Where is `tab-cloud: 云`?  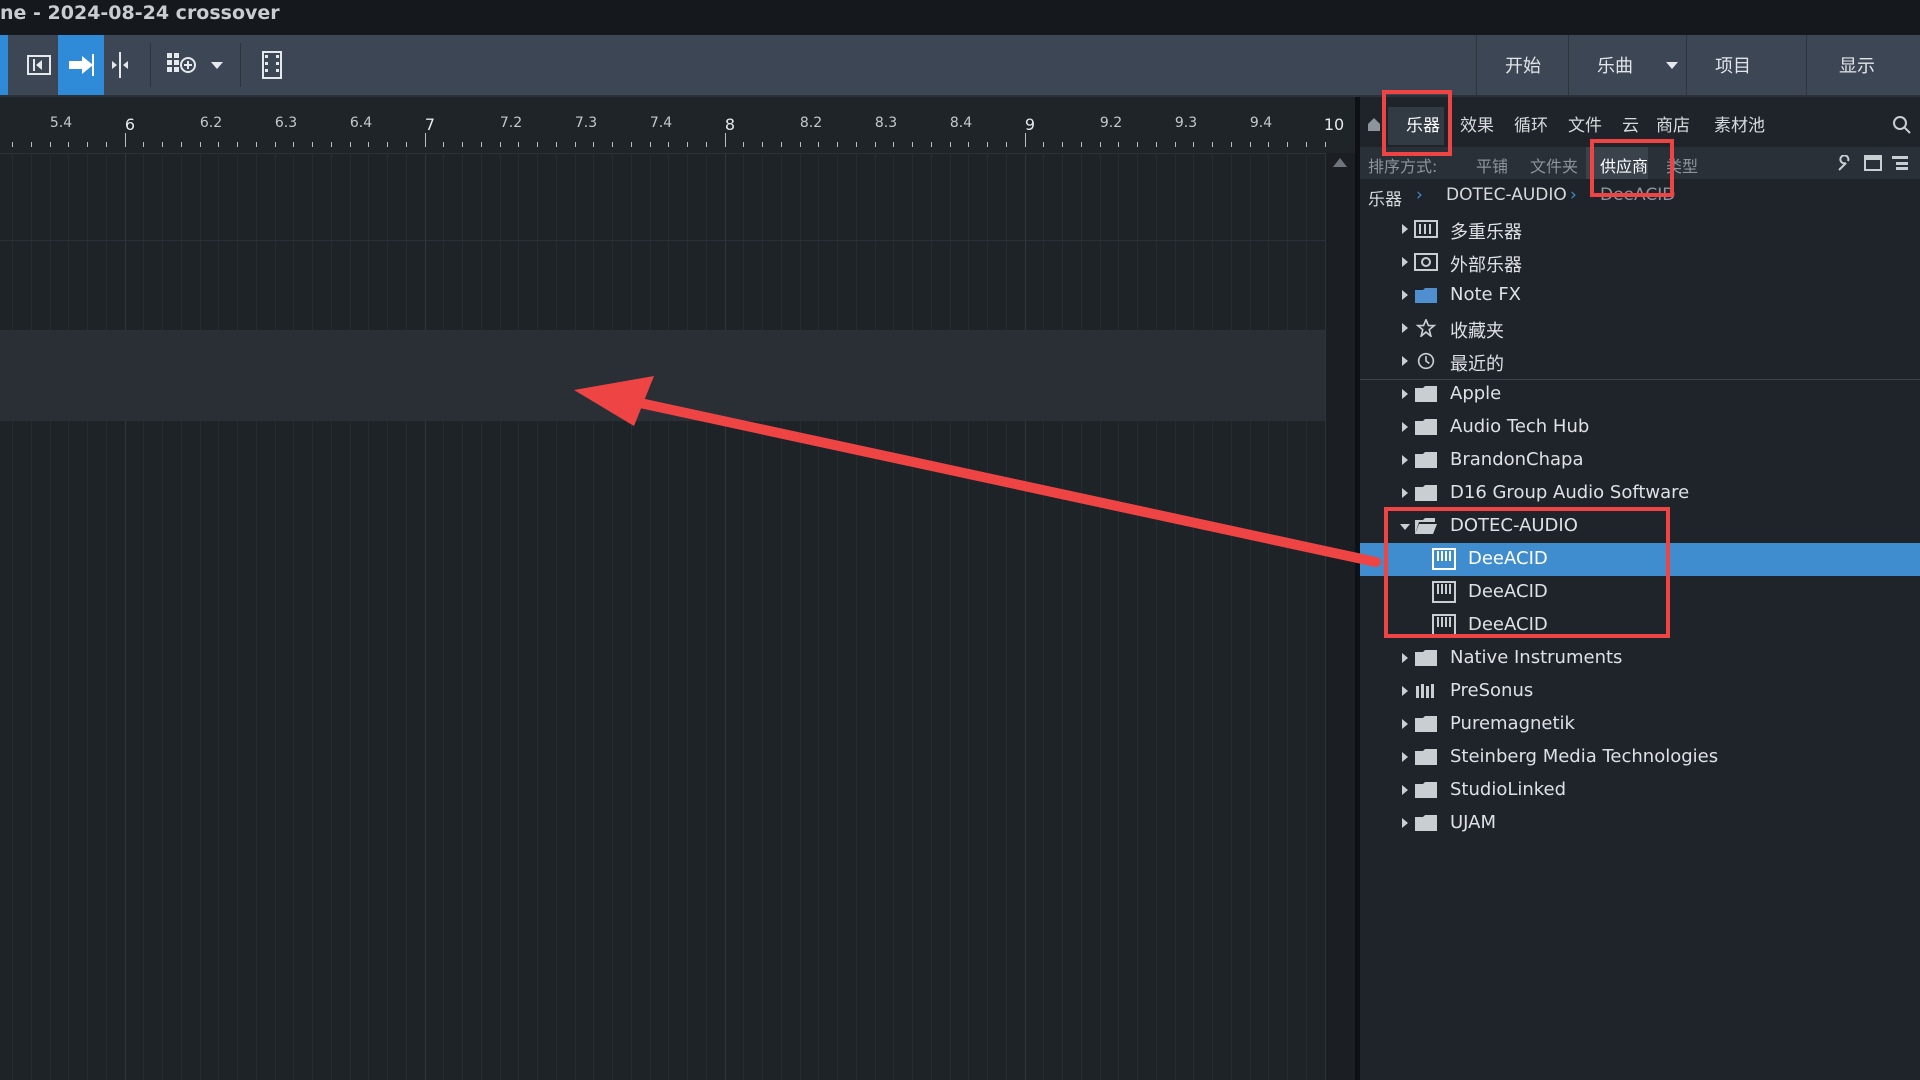
tab-cloud: 云 is located at coordinates (1630, 123).